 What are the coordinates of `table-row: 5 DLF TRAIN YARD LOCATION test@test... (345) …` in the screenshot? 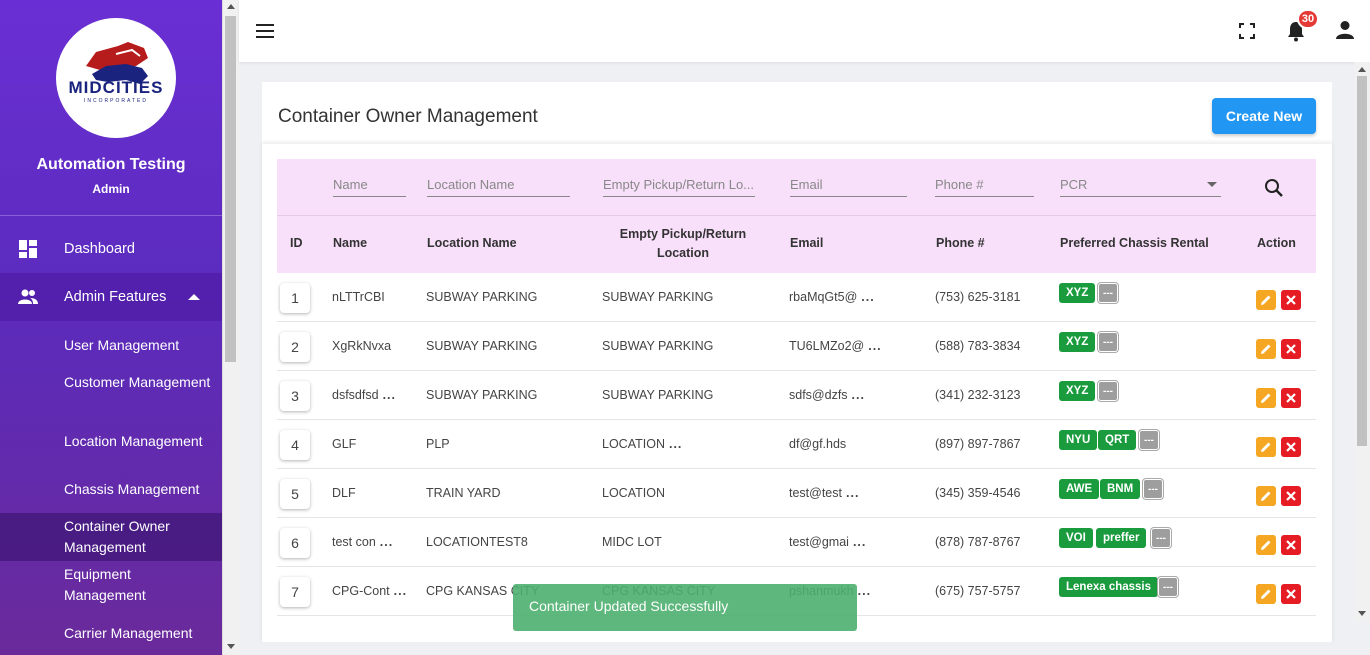 It's located at (796, 493).